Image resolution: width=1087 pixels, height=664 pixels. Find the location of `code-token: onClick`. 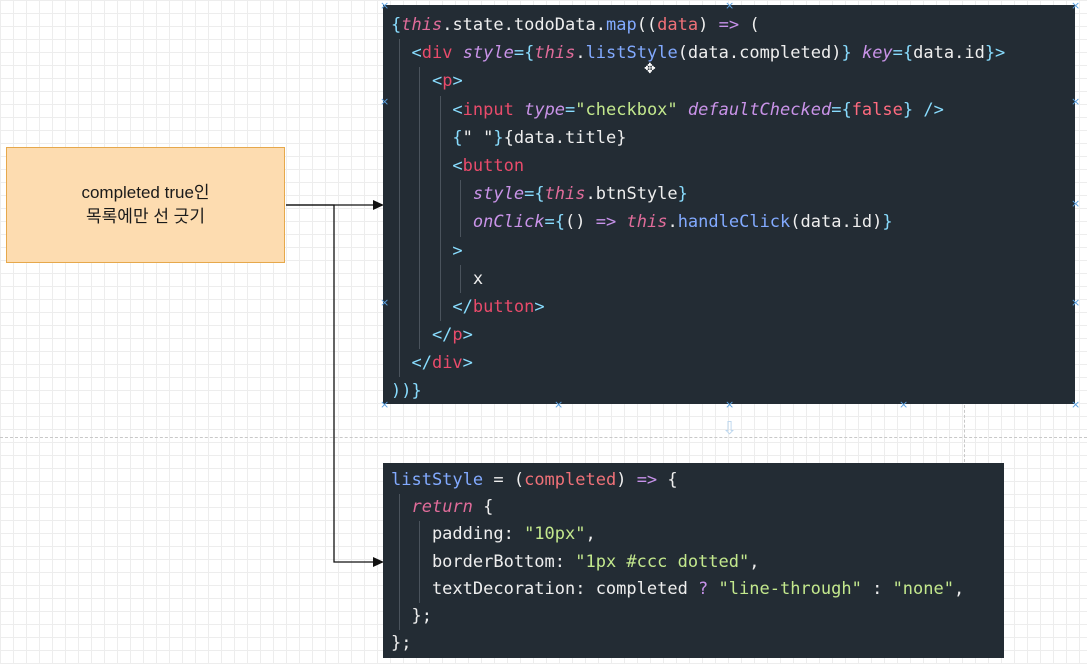

code-token: onClick is located at coordinates (508, 222).